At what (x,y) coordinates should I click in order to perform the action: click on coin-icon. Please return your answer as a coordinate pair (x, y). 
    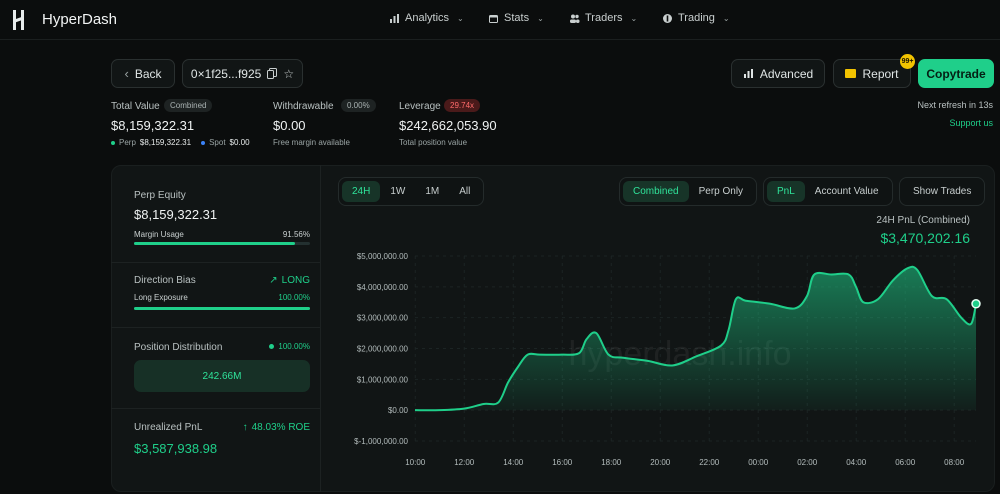
    Looking at the image, I should click on (667, 18).